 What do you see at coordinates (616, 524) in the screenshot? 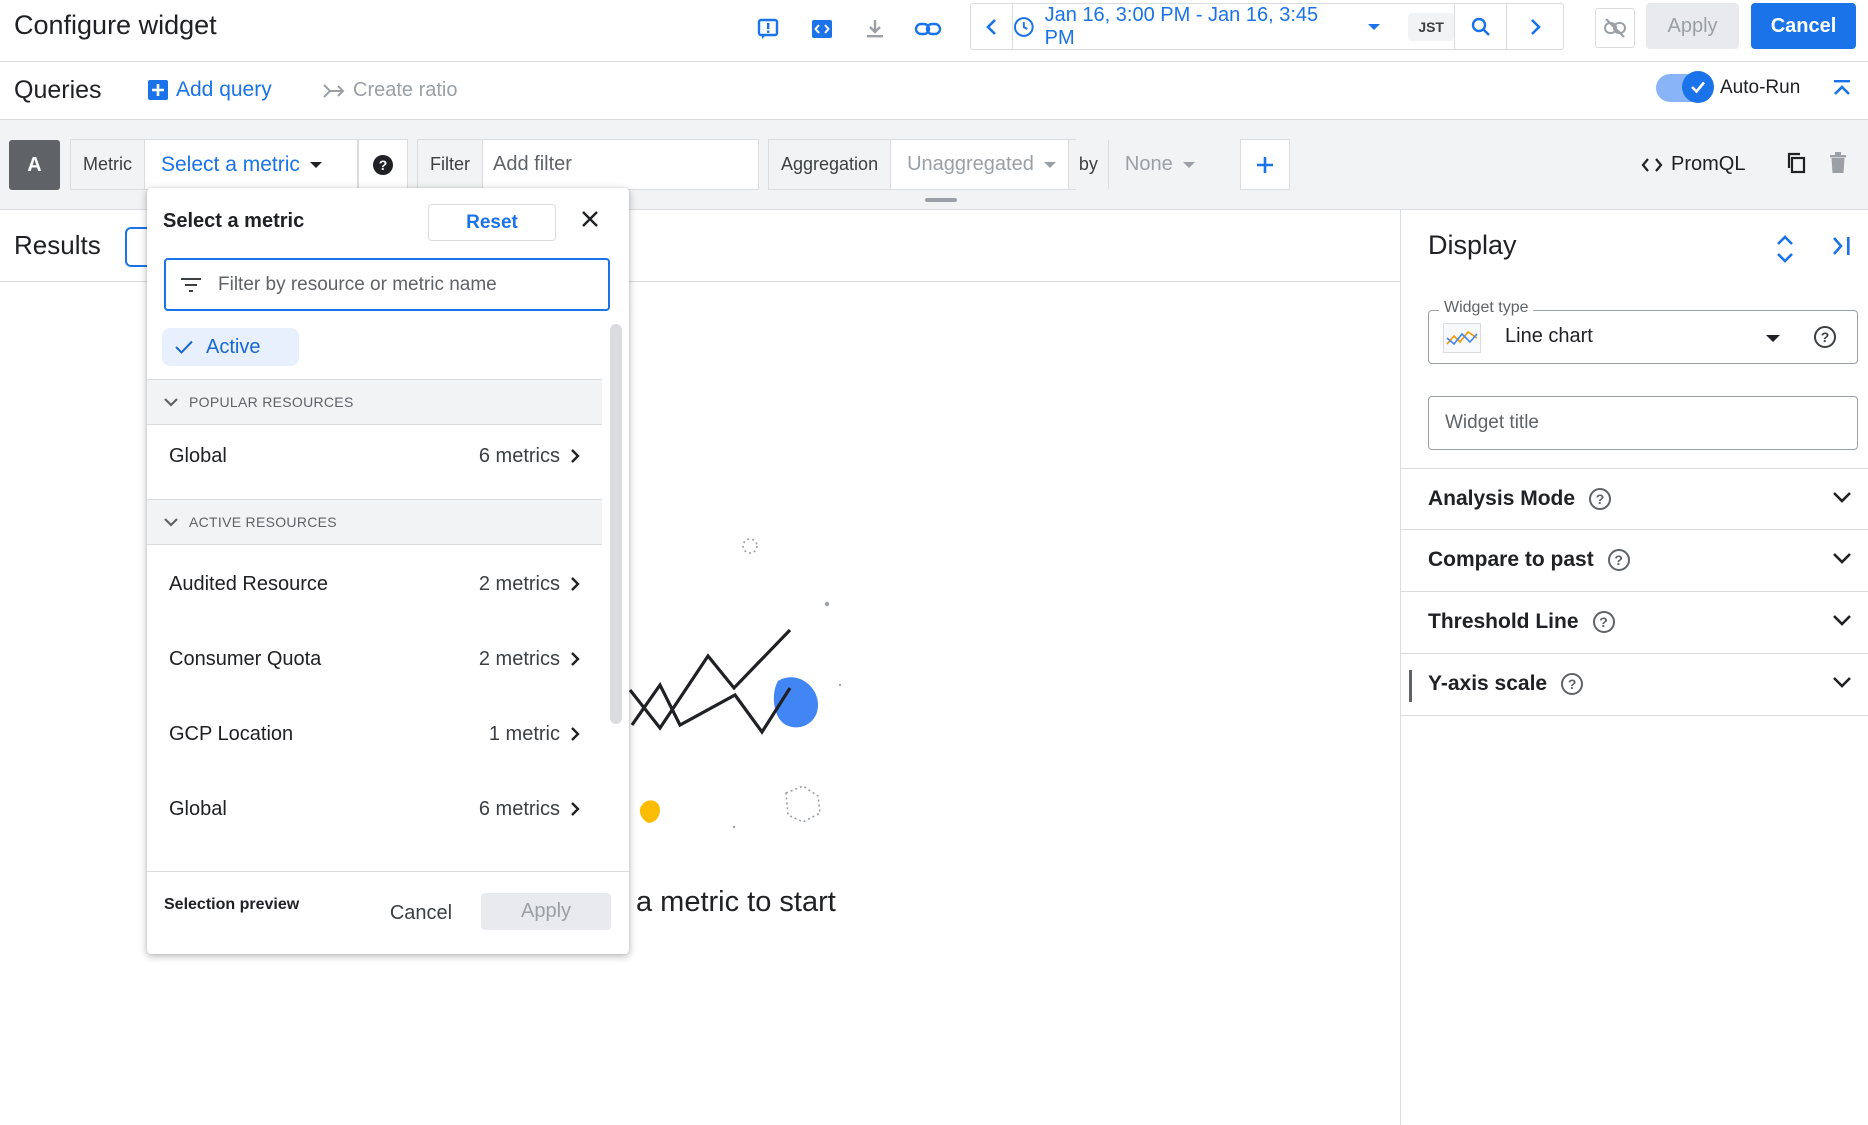
I see `scrollbar` at bounding box center [616, 524].